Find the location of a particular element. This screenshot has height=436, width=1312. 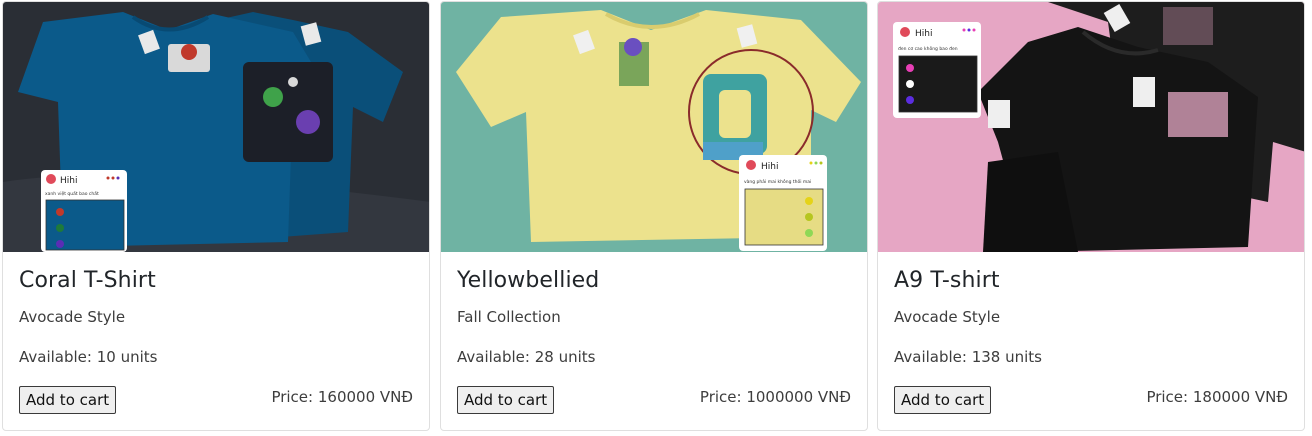

color-tag-card: Hihi xanh việt quất bao chất is located at coordinates (84, 211).